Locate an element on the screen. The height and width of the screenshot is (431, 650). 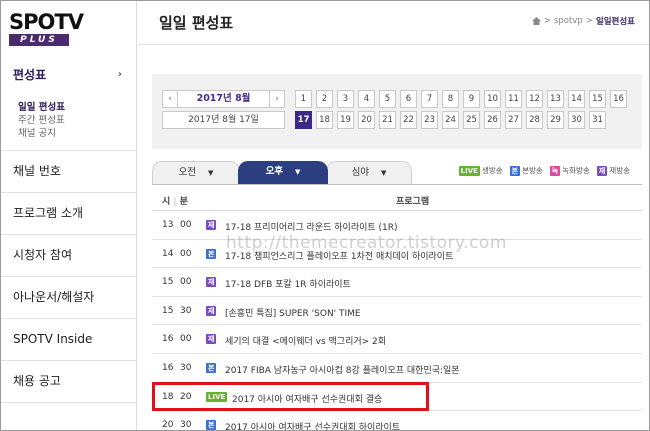
calendar-day: 13 is located at coordinates (555, 99).